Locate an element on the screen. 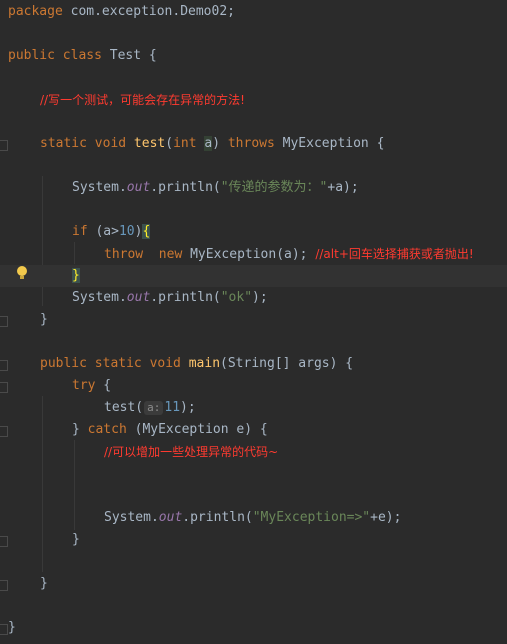 The image size is (507, 644). code-comment: //写一个测试，可能会存在异常的方法! is located at coordinates (142, 100).